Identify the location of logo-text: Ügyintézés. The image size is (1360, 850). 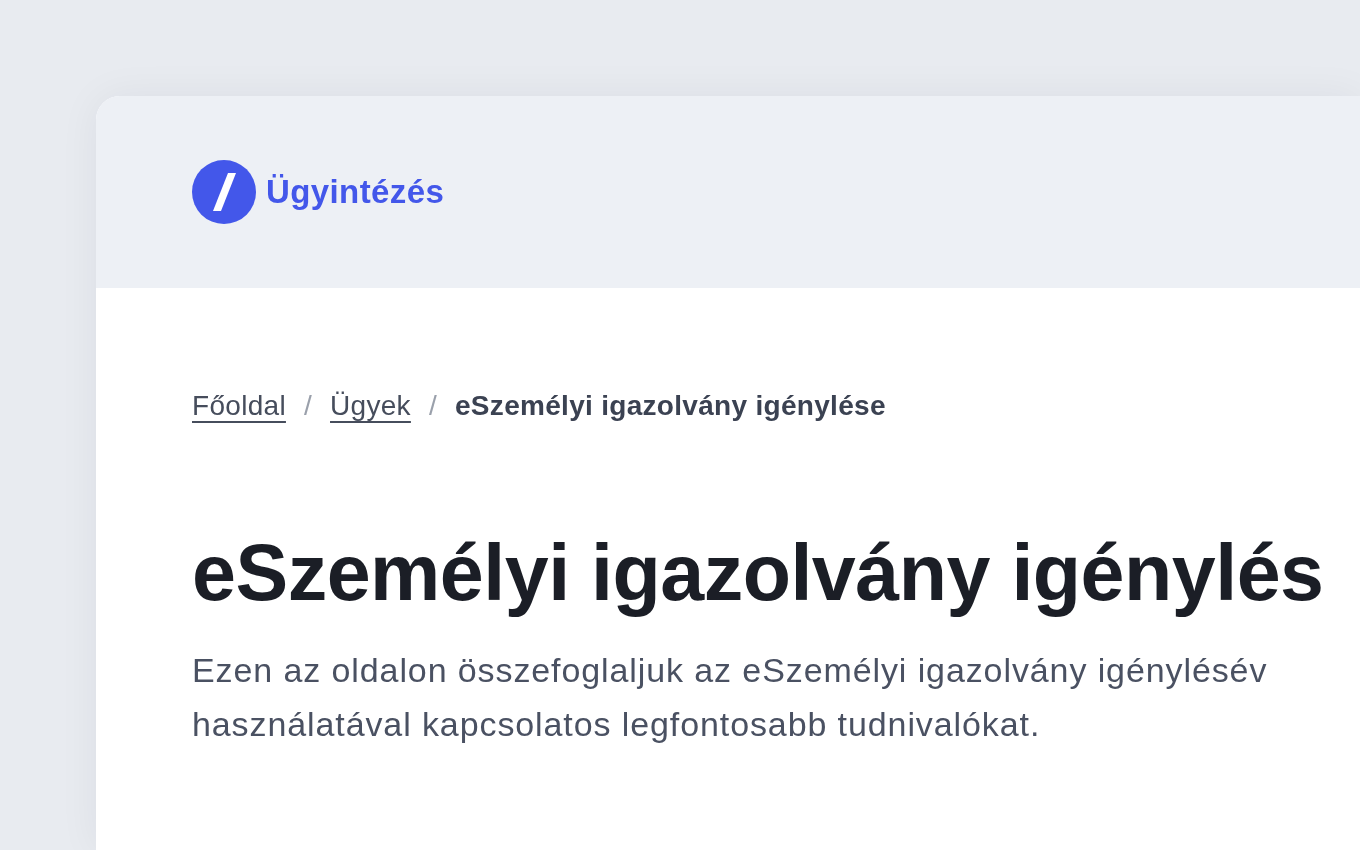
(355, 192).